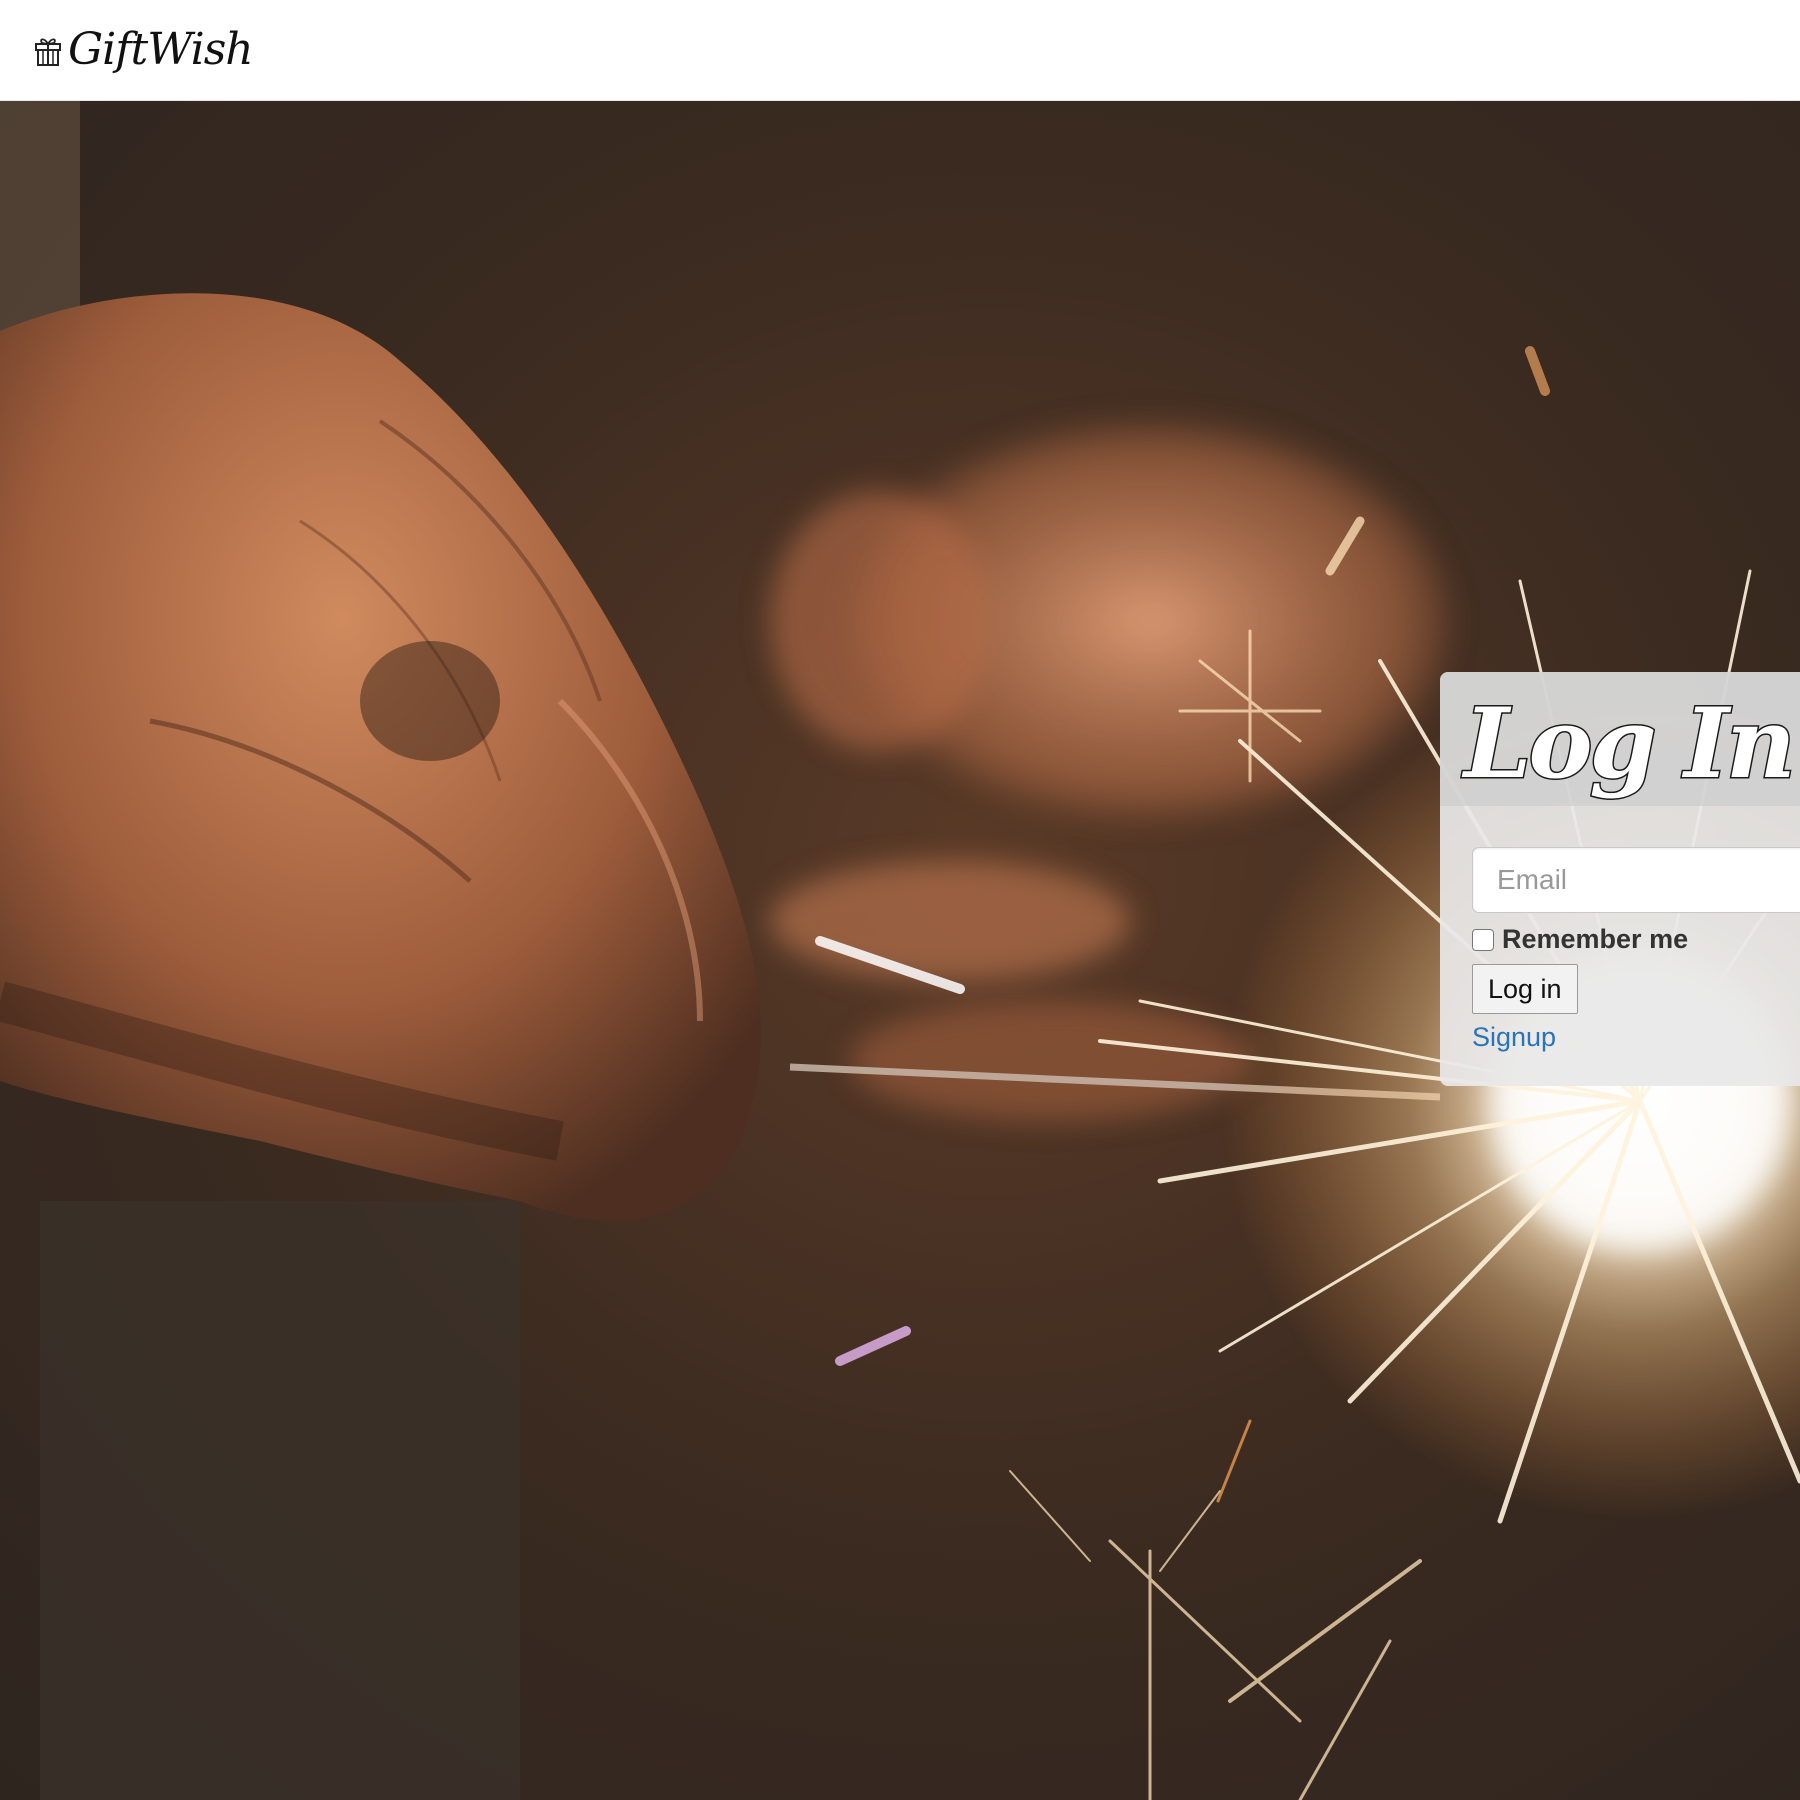  I want to click on remember-me-checkbox-box, so click(1483, 939).